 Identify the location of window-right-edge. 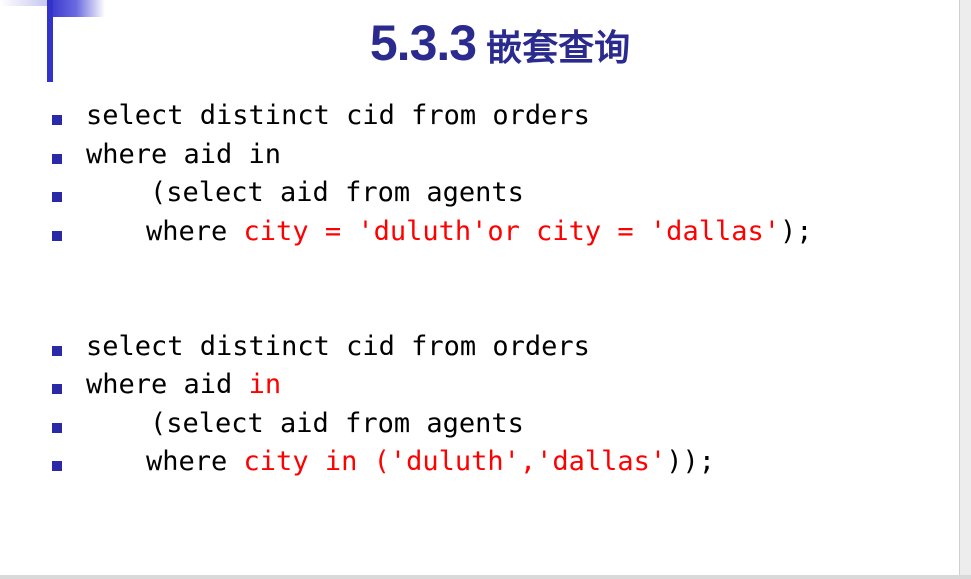
(965, 289).